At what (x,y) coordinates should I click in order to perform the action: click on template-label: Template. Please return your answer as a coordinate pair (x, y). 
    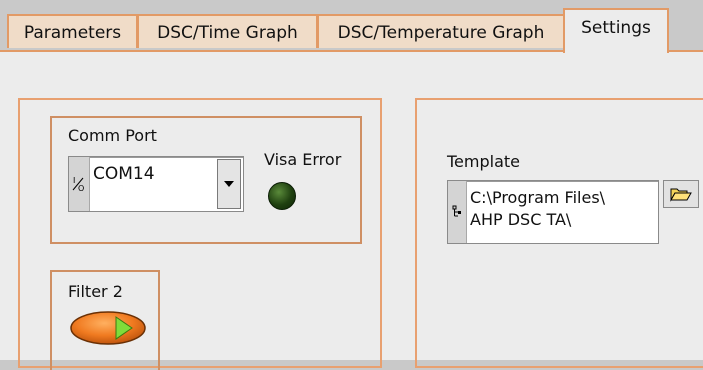
    Looking at the image, I should click on (484, 161).